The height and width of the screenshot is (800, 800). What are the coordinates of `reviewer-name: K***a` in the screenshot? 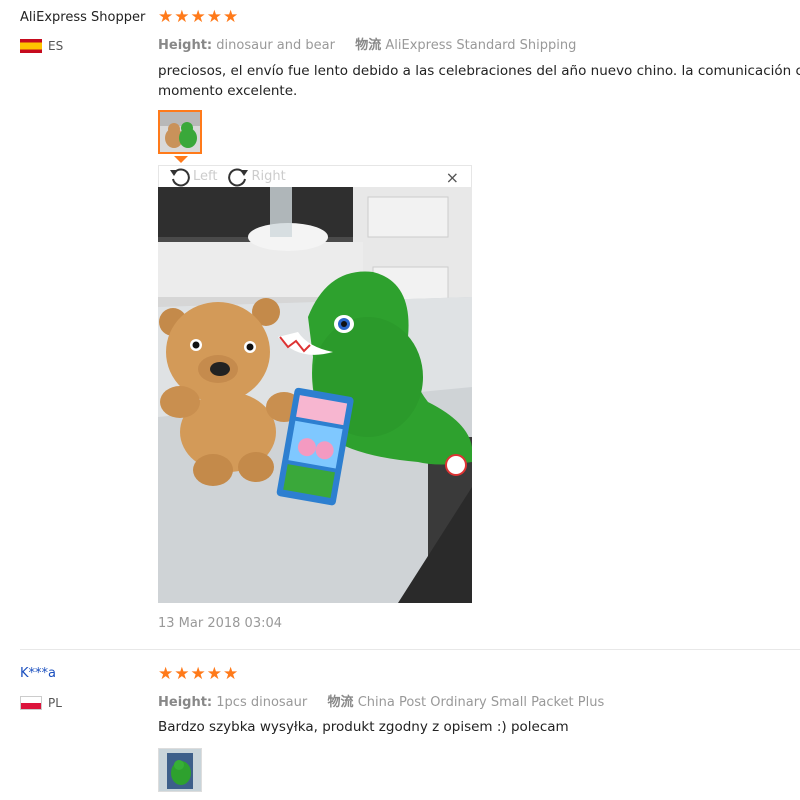 It's located at (38, 673).